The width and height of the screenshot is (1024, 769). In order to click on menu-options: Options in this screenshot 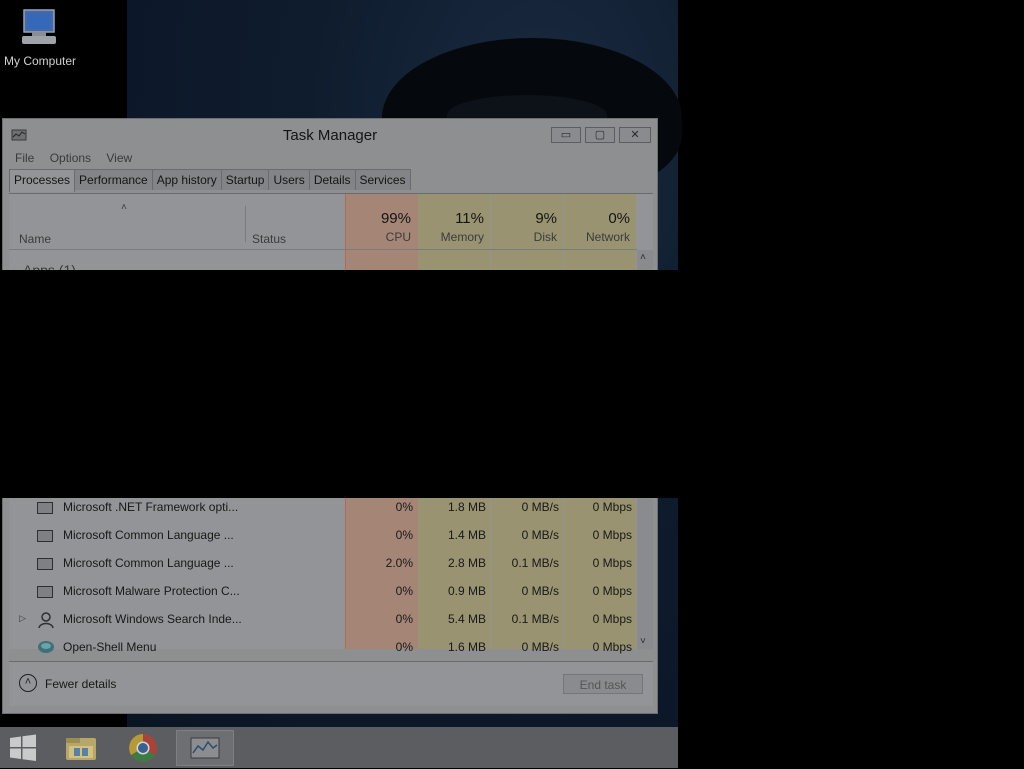, I will do `click(70, 158)`.